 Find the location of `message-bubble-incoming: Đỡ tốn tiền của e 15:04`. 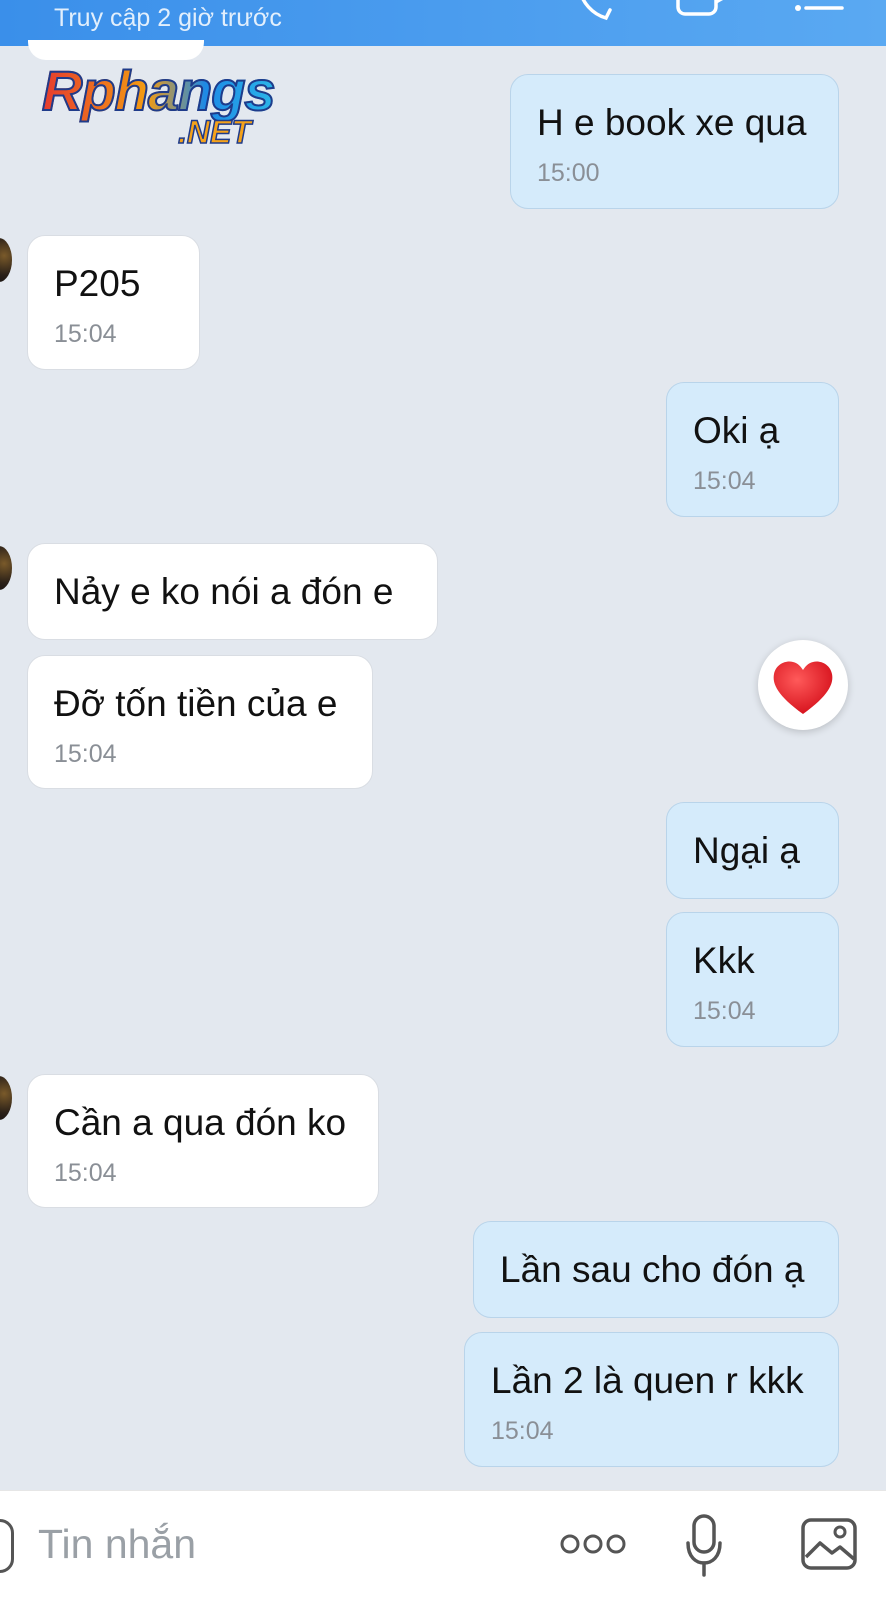

message-bubble-incoming: Đỡ tốn tiền của e 15:04 is located at coordinates (200, 722).